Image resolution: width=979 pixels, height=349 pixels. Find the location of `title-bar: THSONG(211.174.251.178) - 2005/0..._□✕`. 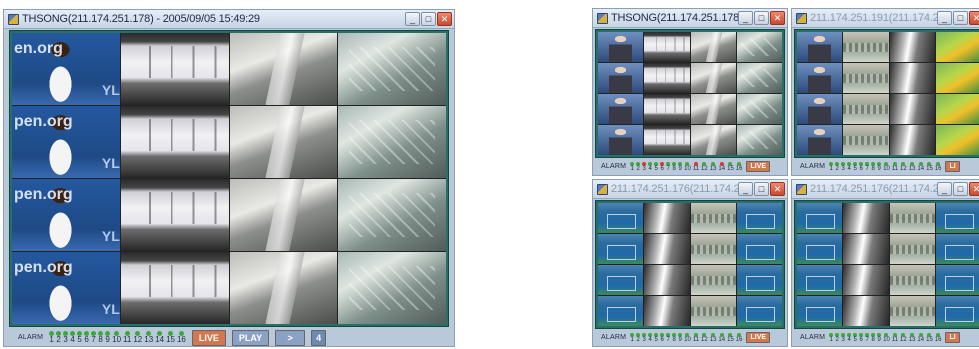

title-bar: THSONG(211.174.251.178) - 2005/0..._□✕ is located at coordinates (690, 18).